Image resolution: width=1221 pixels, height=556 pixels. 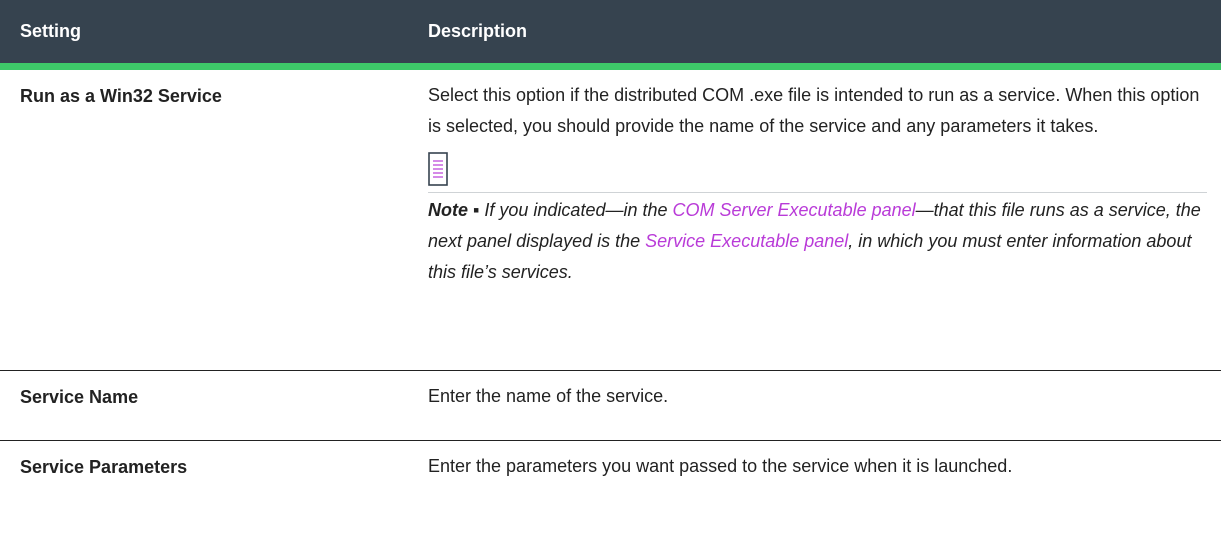 I want to click on header-accent-bar, so click(x=610, y=66).